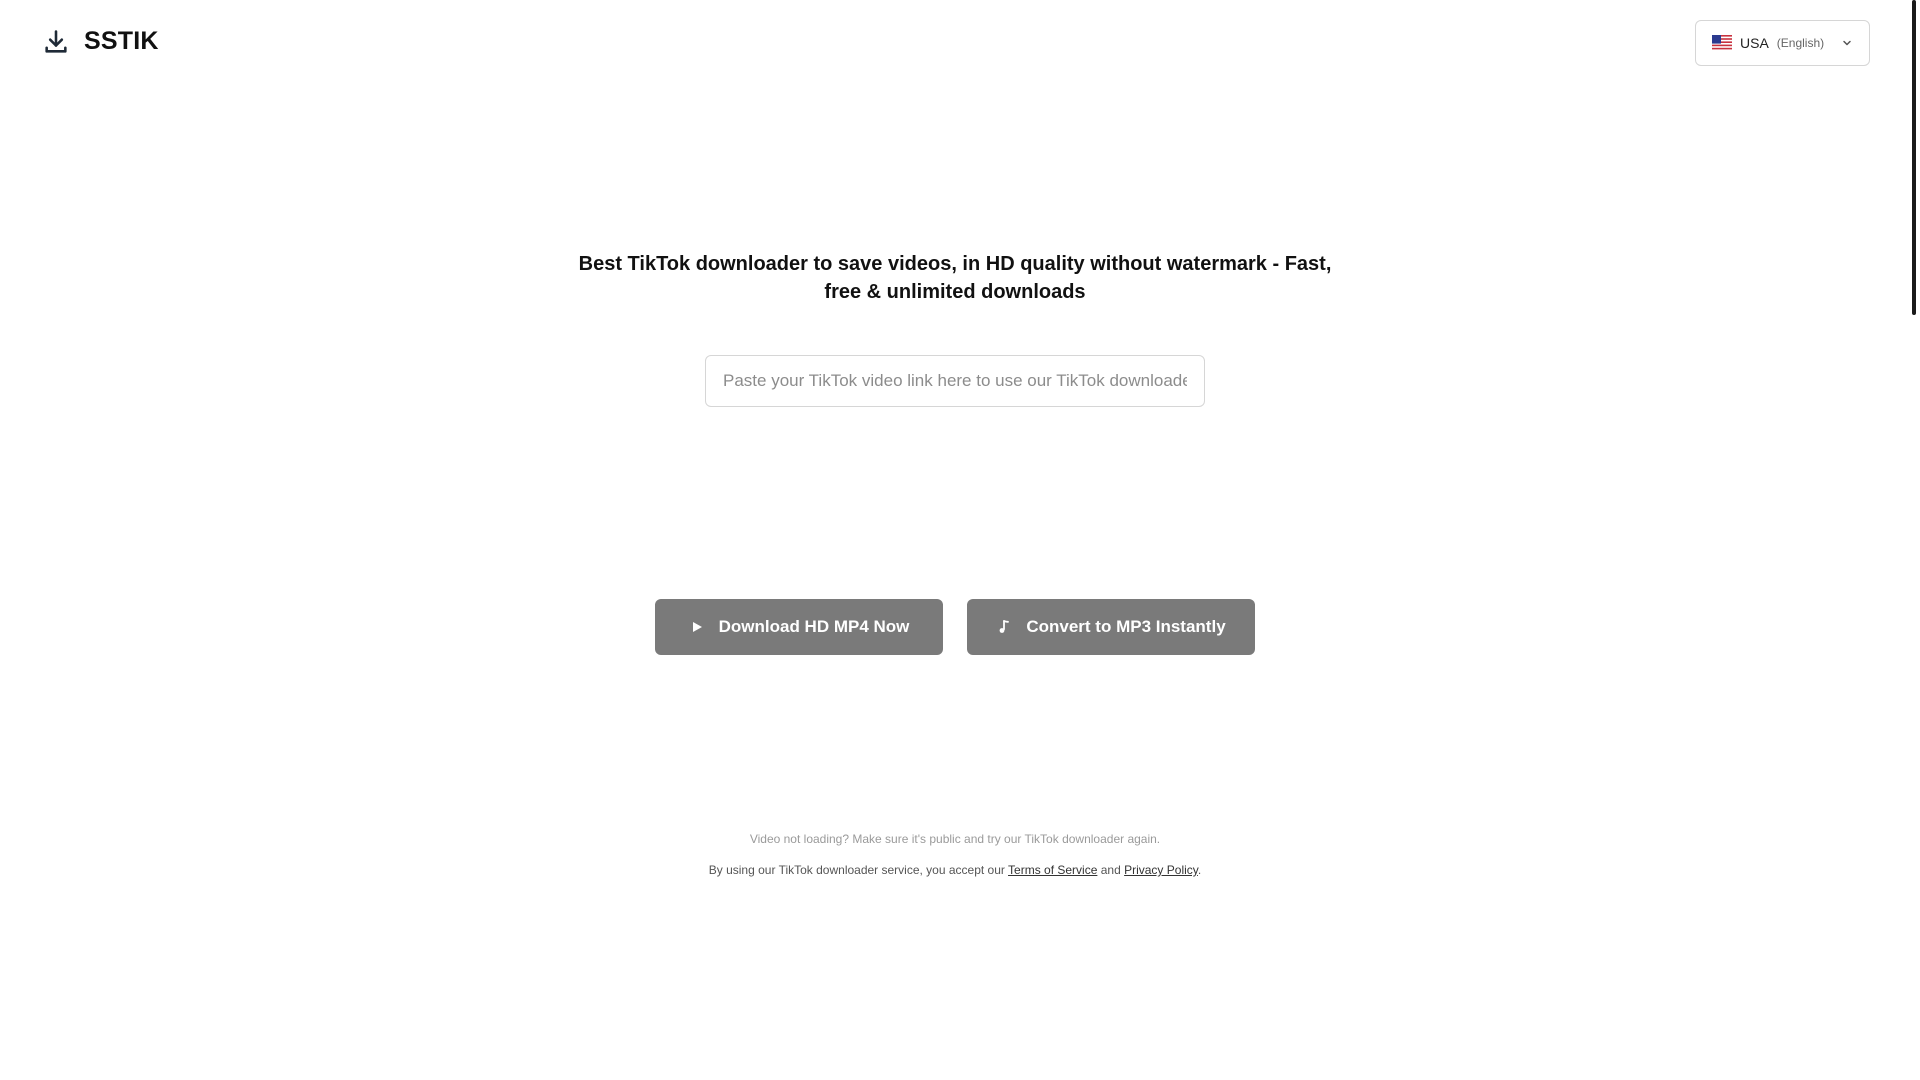 This screenshot has width=1920, height=1080. What do you see at coordinates (955, 42) in the screenshot?
I see `site-header: SSTIK USA (English)` at bounding box center [955, 42].